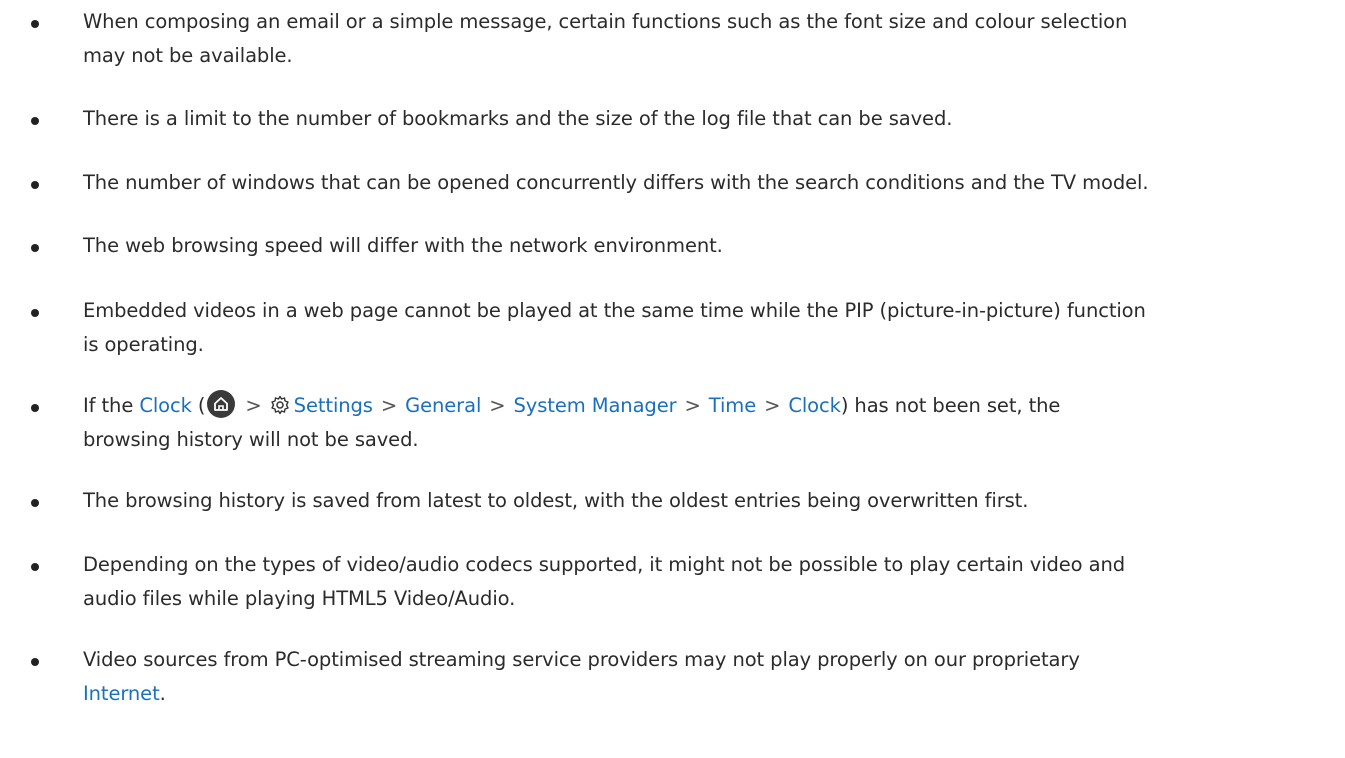  I want to click on text-suffix: ., so click(162, 693).